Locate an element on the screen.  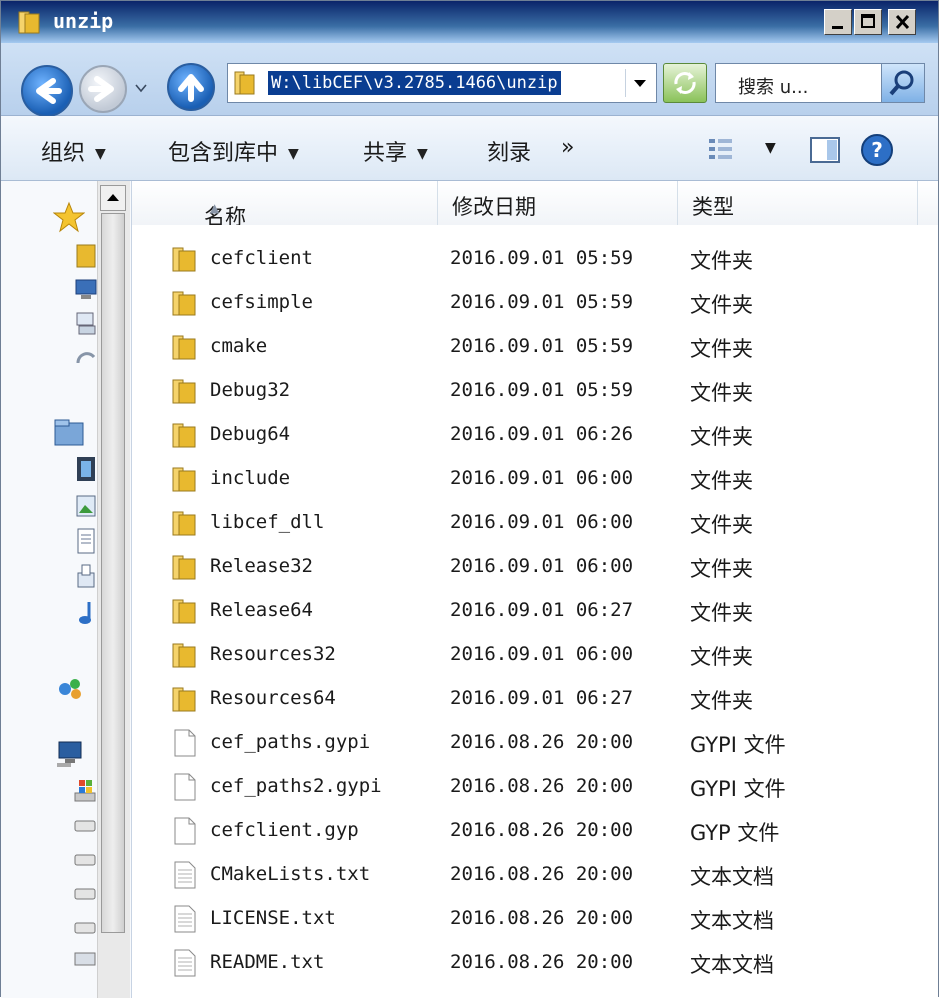
file-name: cefclient is located at coordinates (261, 258).